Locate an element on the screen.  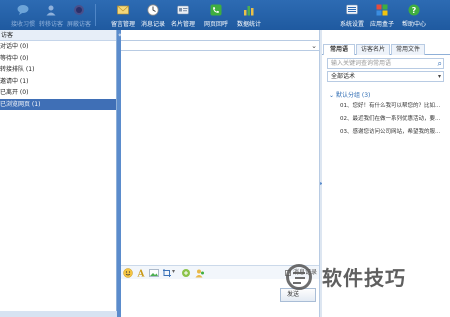
watermark-logo-icon is located at coordinates (299, 277).